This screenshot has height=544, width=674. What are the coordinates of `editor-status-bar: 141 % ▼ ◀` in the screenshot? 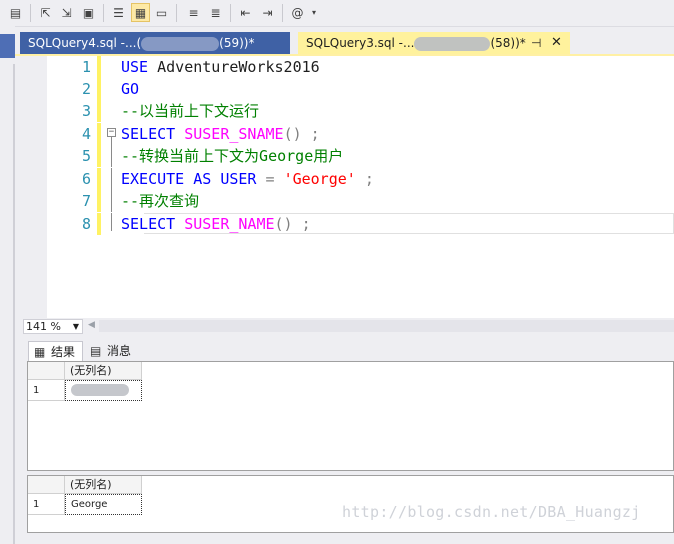 It's located at (348, 326).